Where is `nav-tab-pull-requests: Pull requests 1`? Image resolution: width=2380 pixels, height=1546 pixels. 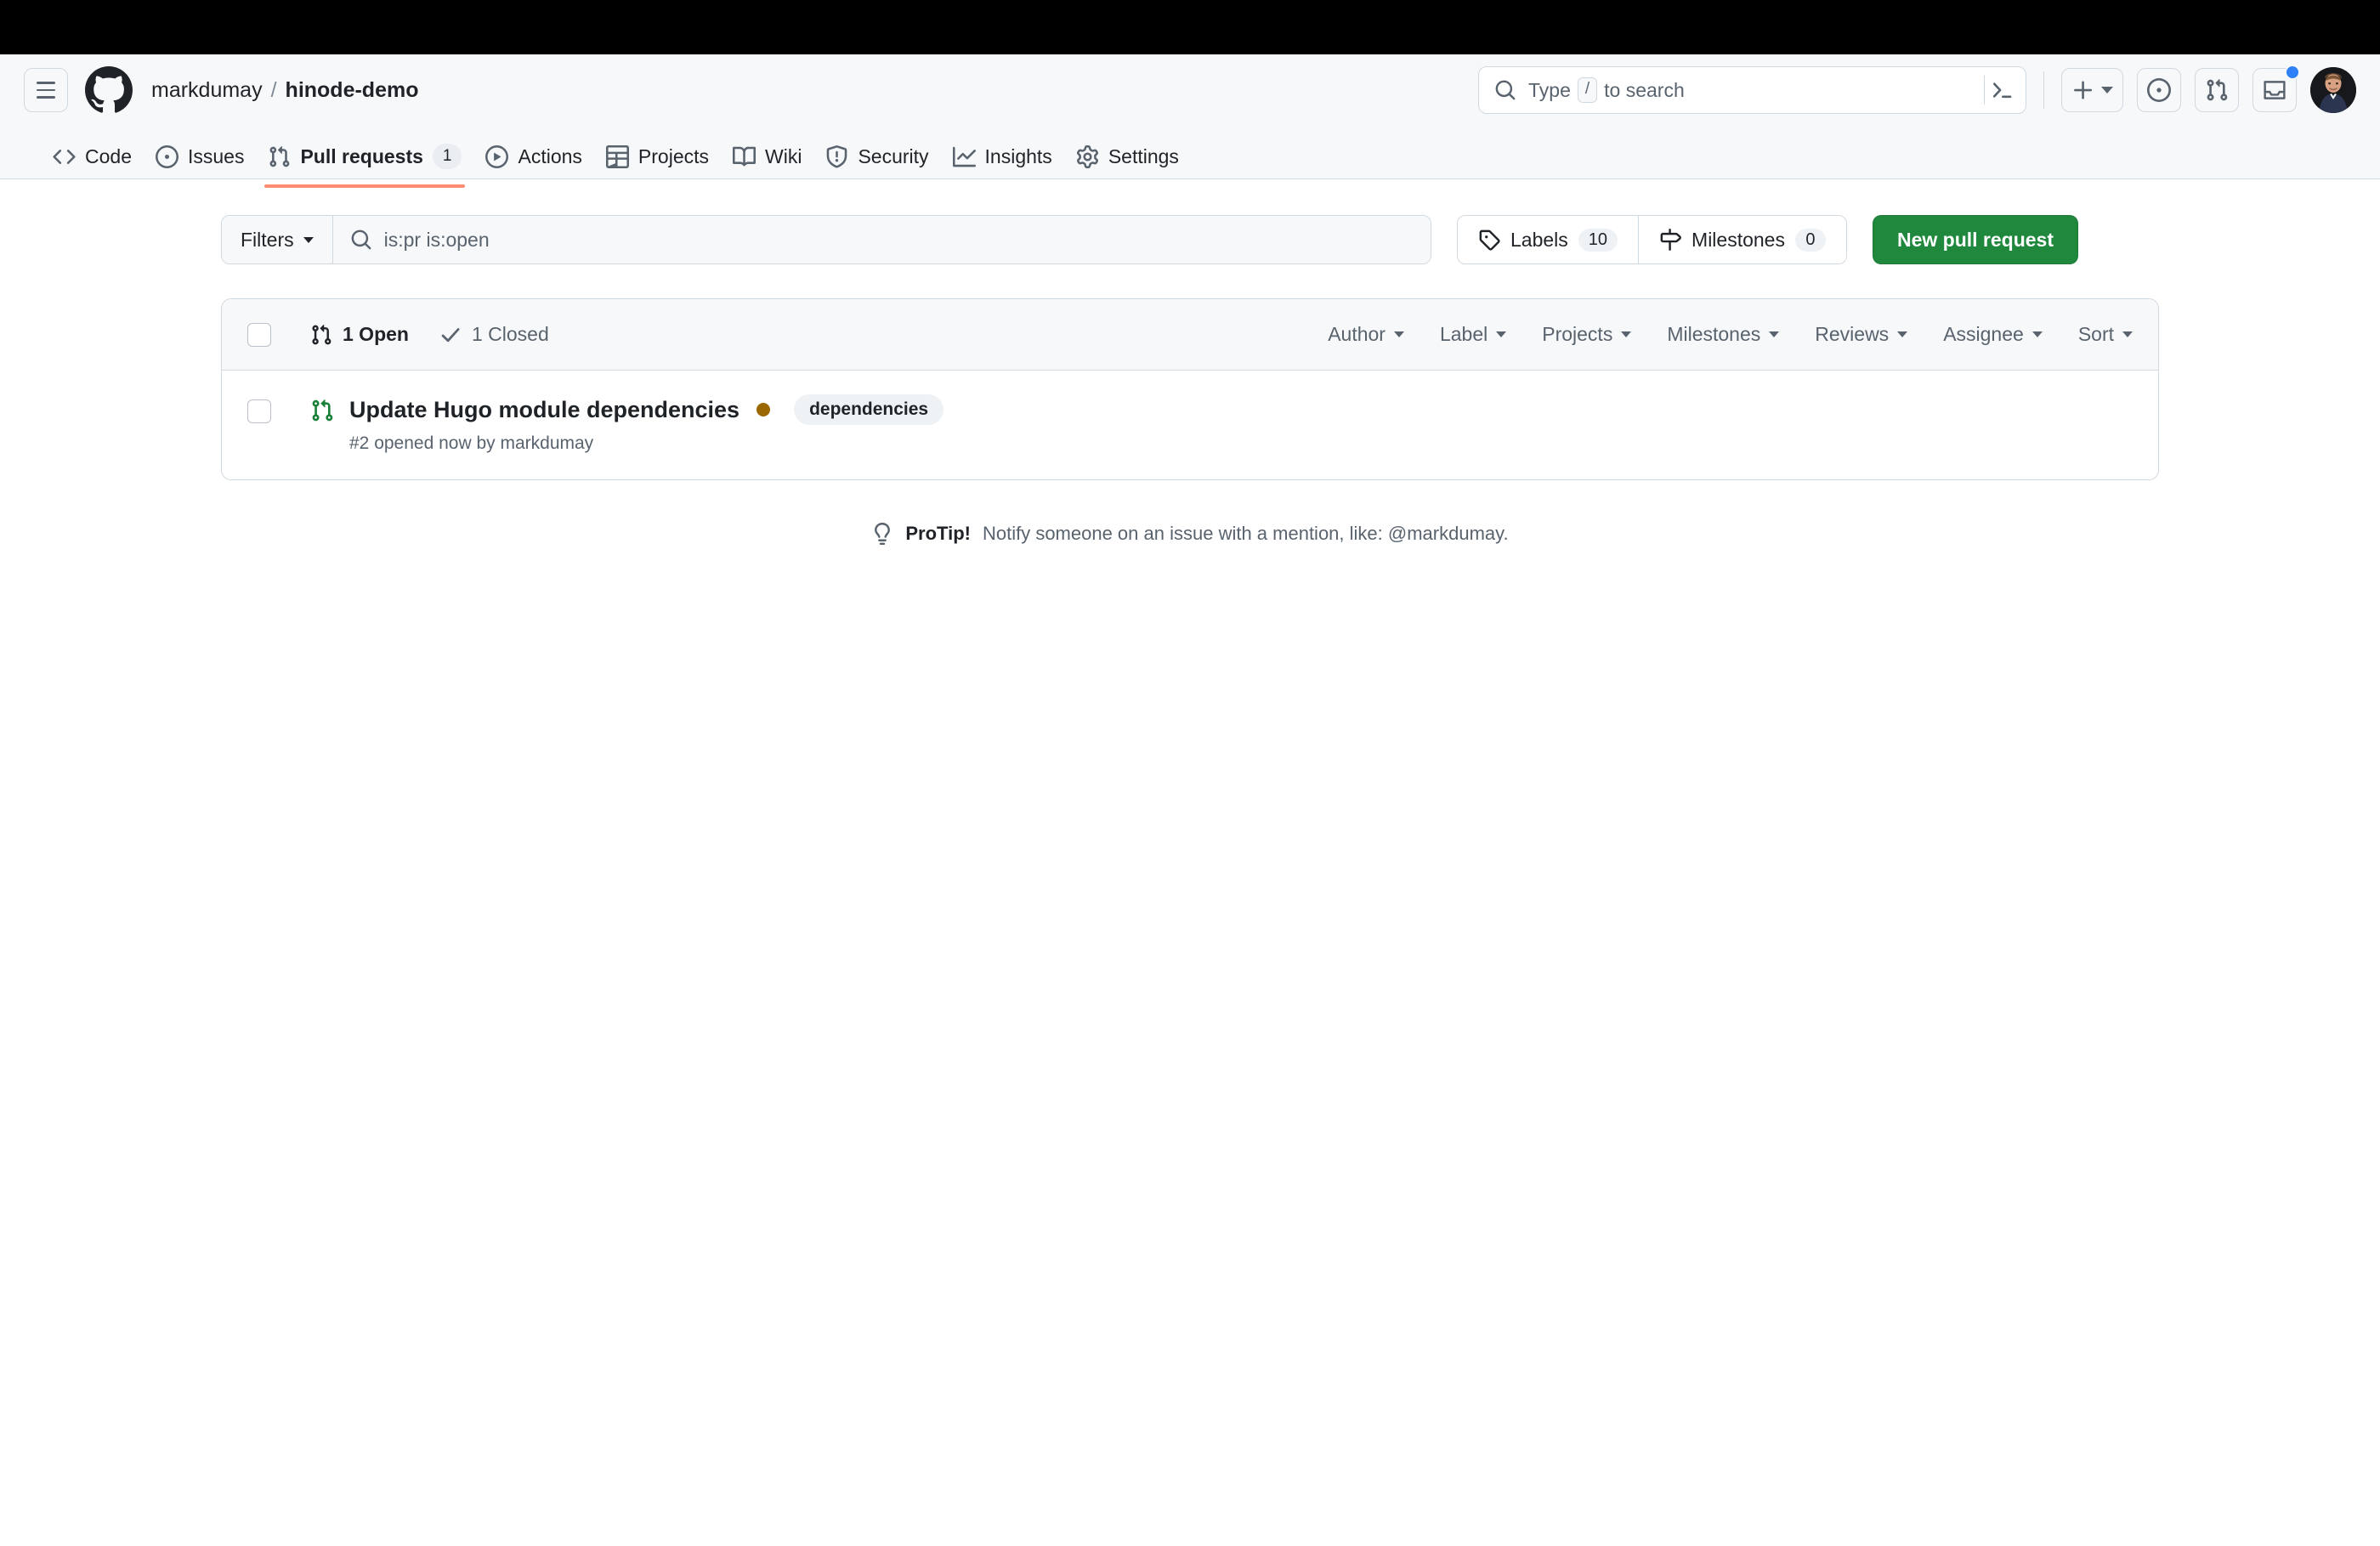 nav-tab-pull-requests: Pull requests 1 is located at coordinates (364, 161).